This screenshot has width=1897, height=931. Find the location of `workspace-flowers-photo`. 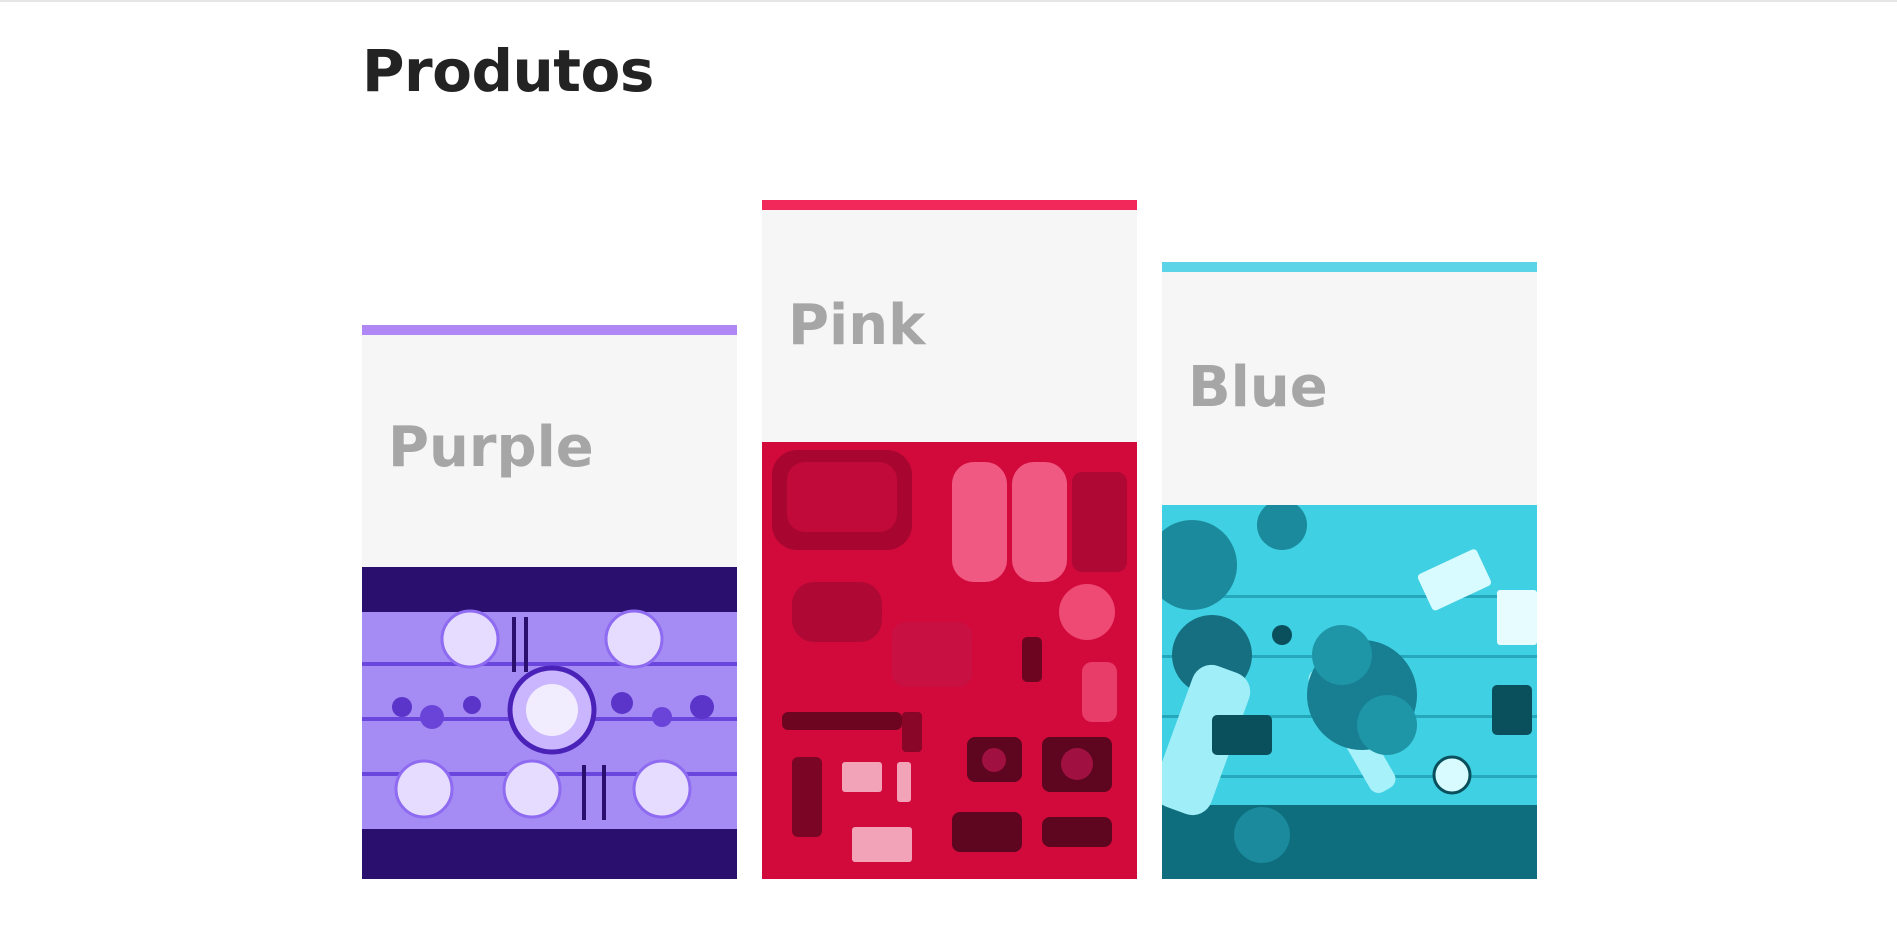

workspace-flowers-photo is located at coordinates (1349, 692).